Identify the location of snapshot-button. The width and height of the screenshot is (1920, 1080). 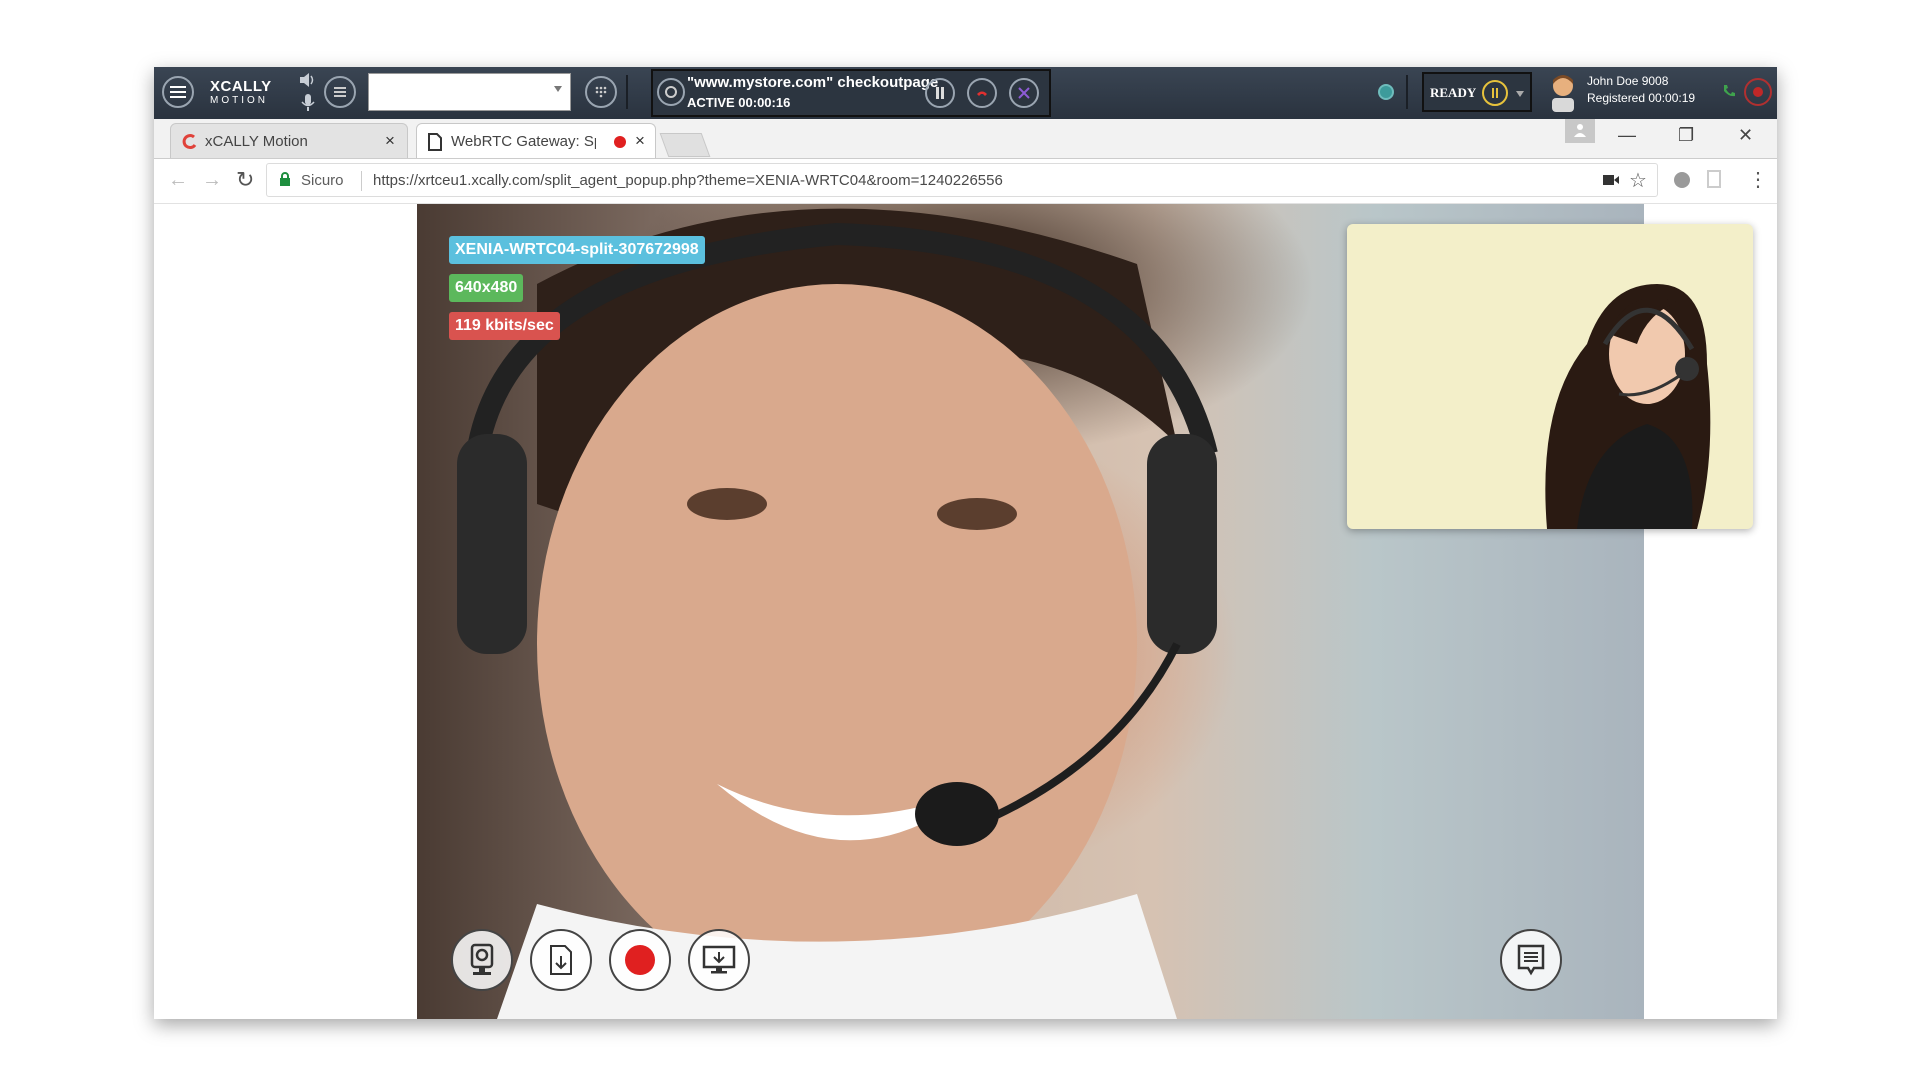
(482, 960).